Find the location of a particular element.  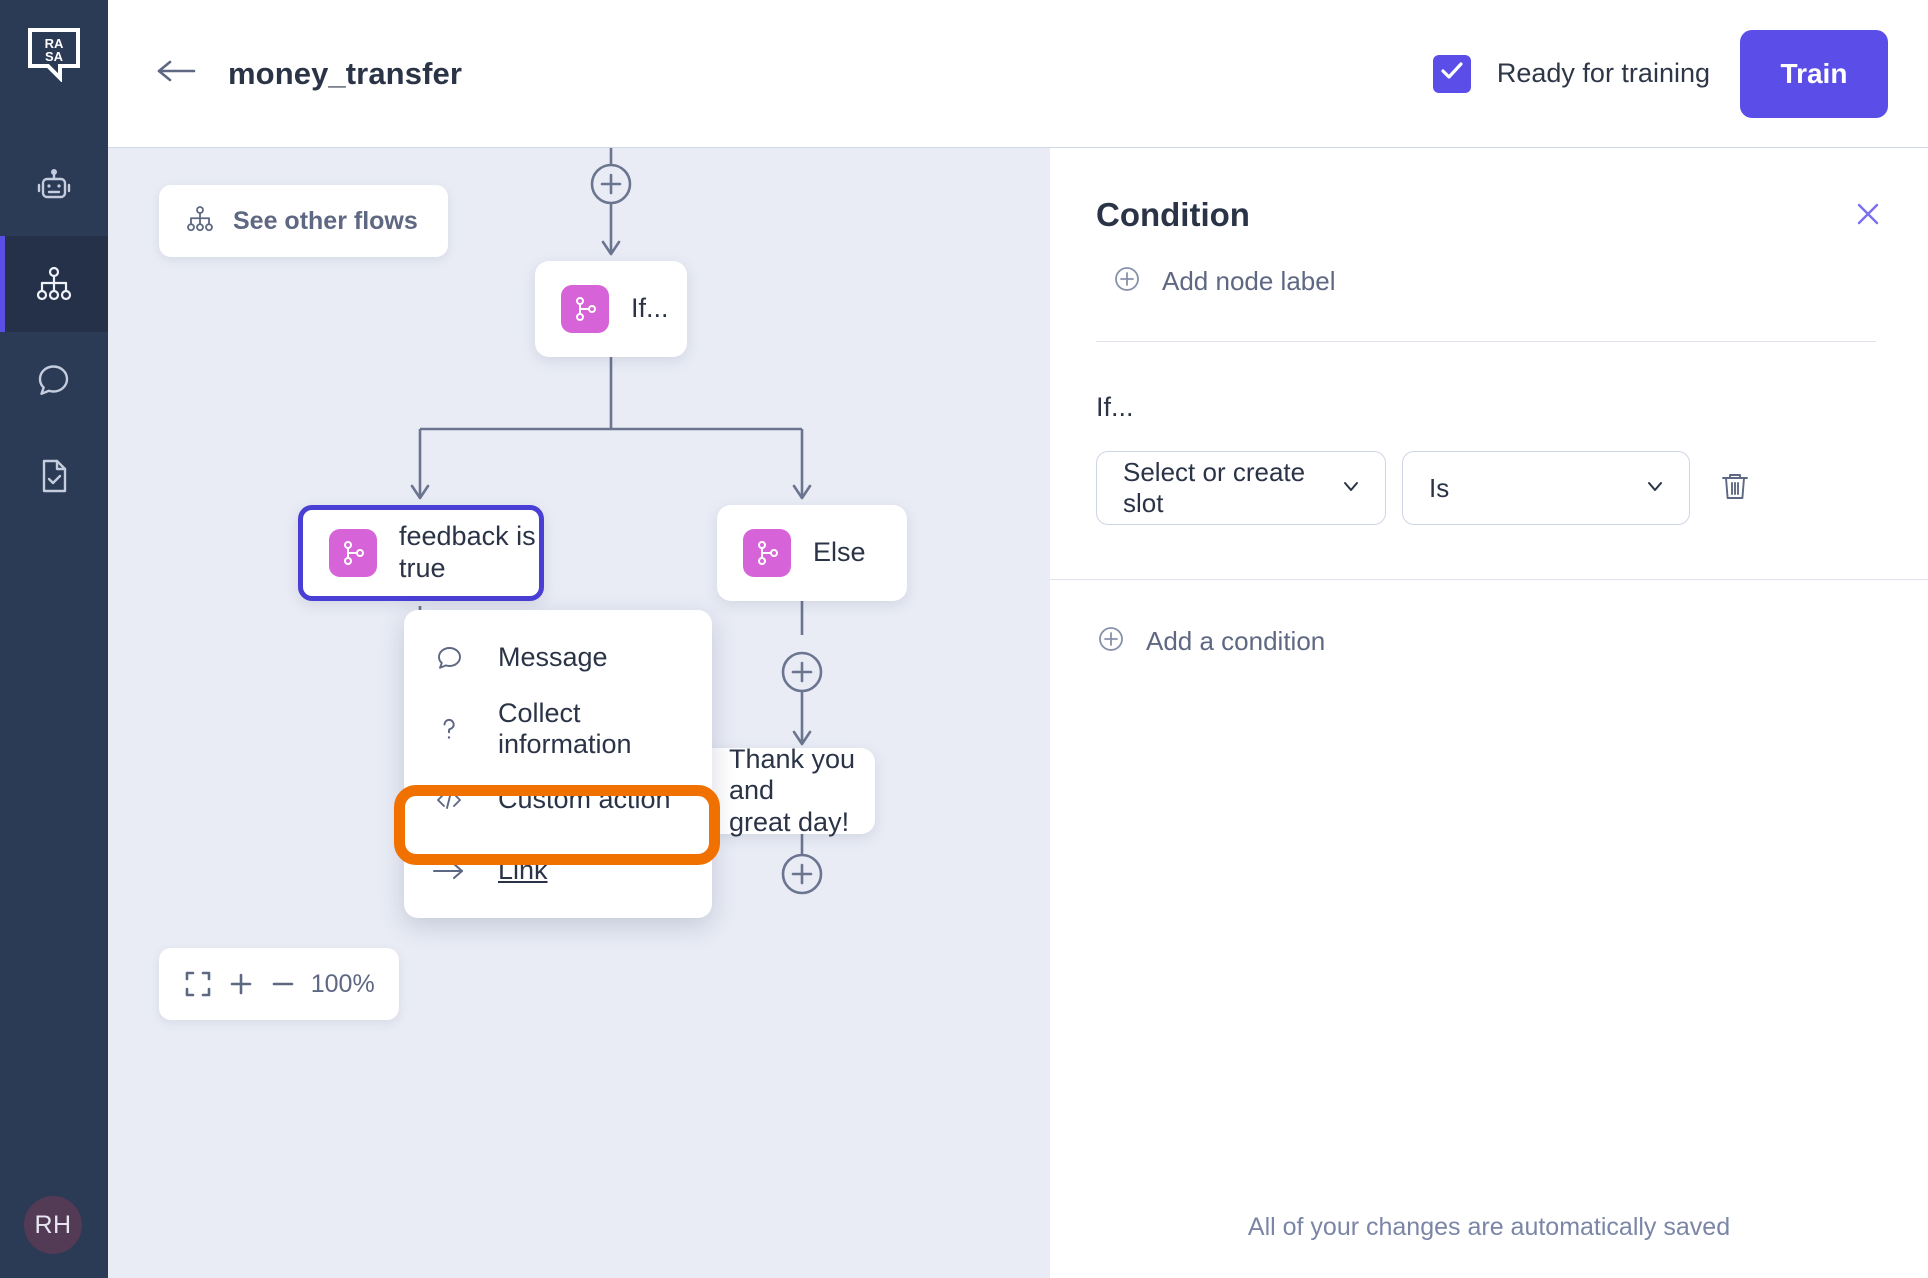

flow-node-feedback-is-true: feedback is true is located at coordinates (421, 553).